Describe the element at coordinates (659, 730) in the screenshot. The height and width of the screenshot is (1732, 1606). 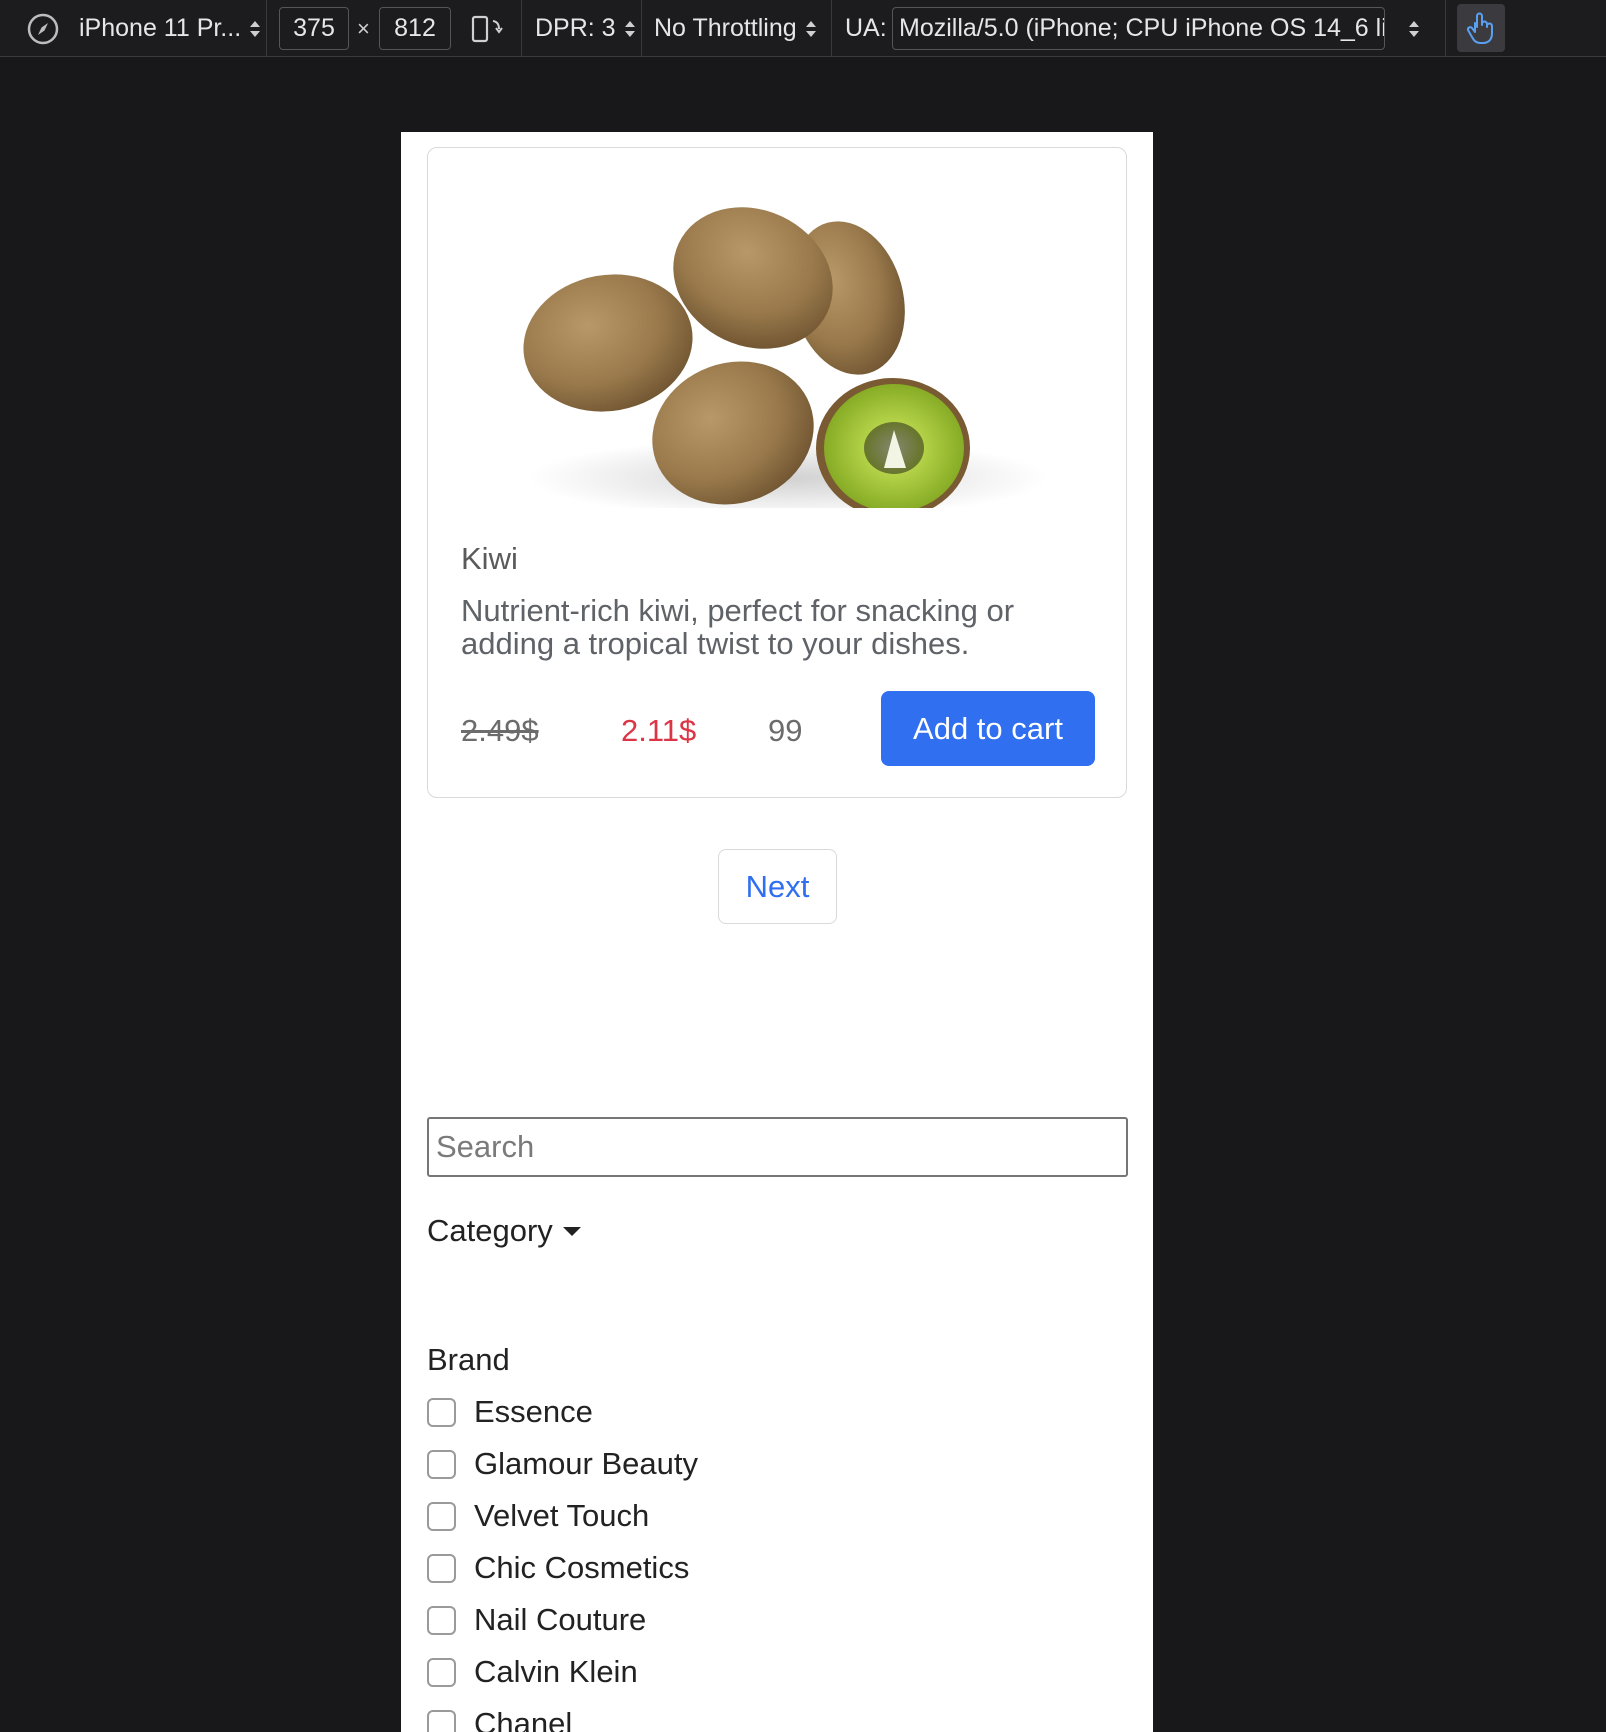
I see `sale-price: 2.11$` at that location.